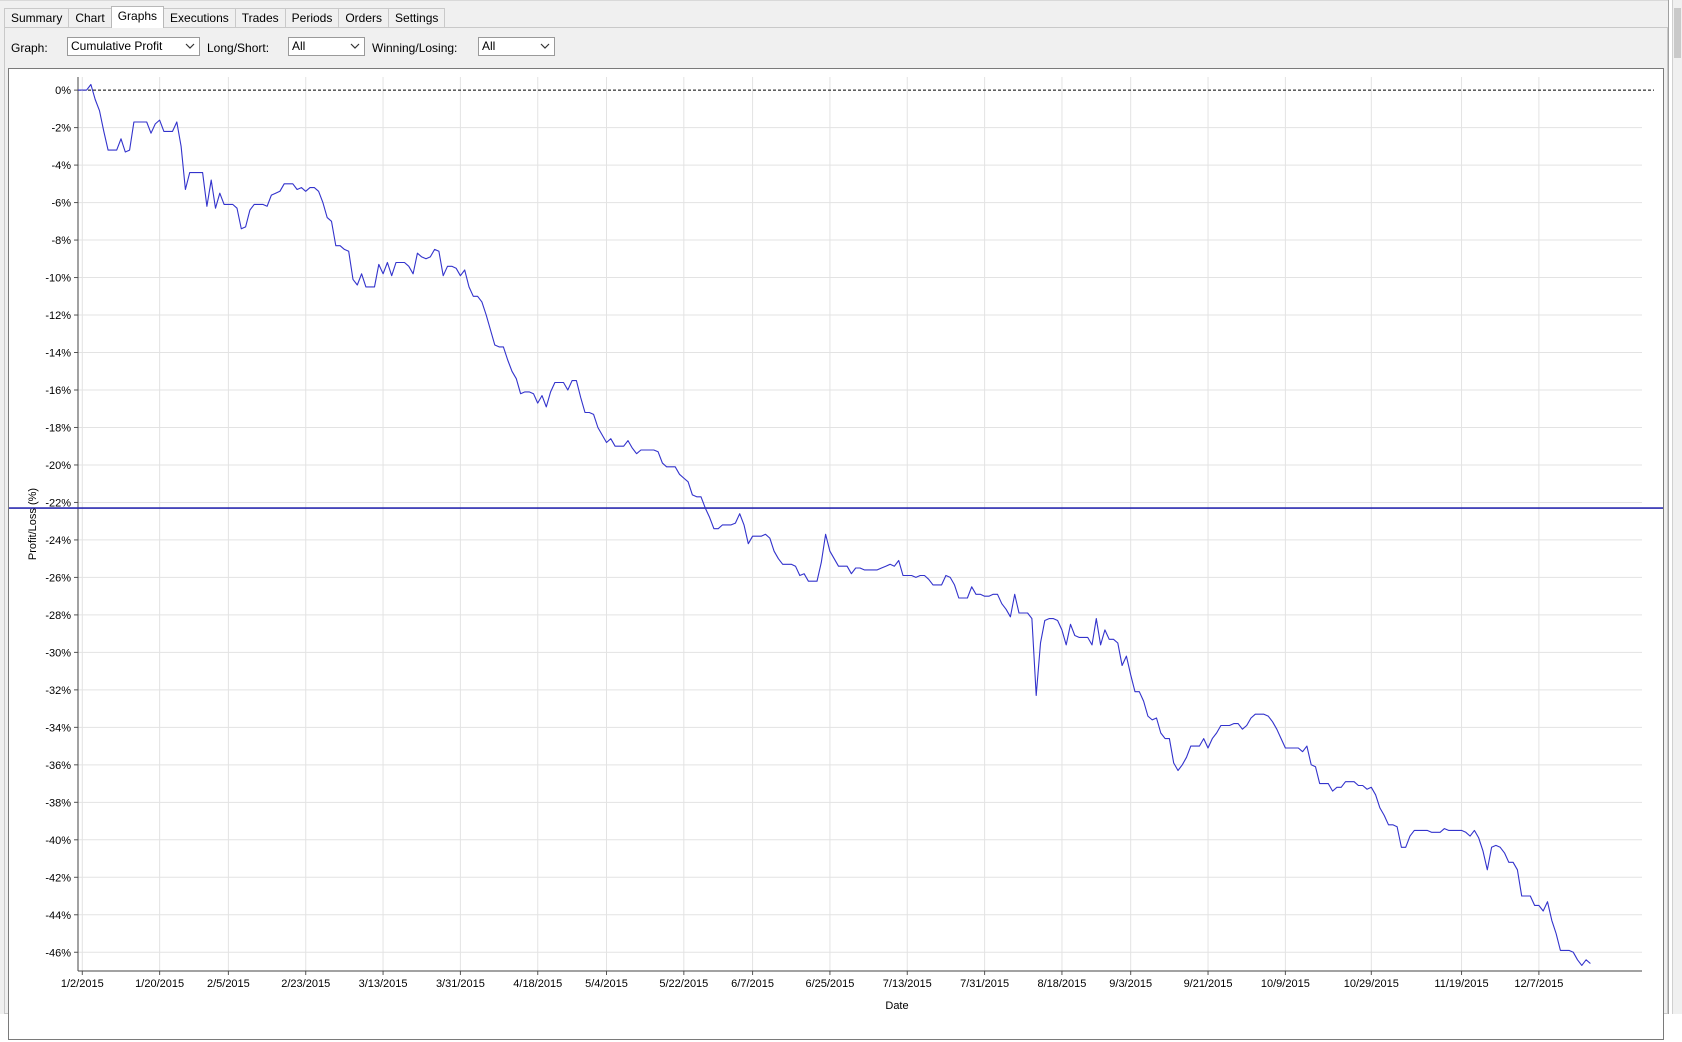 This screenshot has height=1042, width=1682. What do you see at coordinates (58, 428) in the screenshot?
I see `y-tick-label: -18%` at bounding box center [58, 428].